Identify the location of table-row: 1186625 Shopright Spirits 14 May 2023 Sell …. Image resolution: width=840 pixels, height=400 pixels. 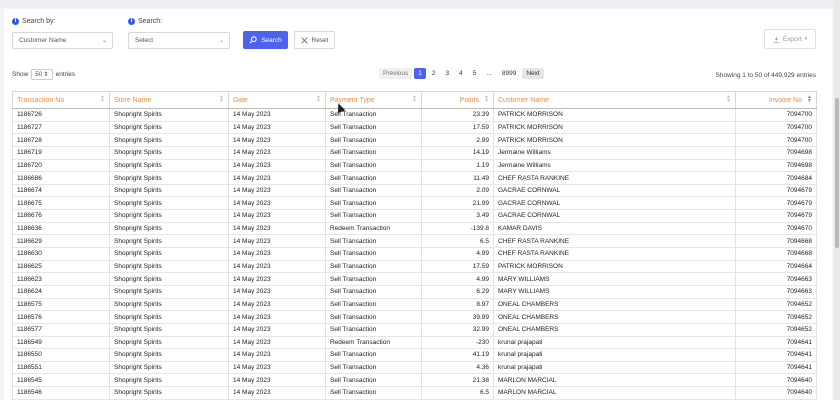
(414, 267).